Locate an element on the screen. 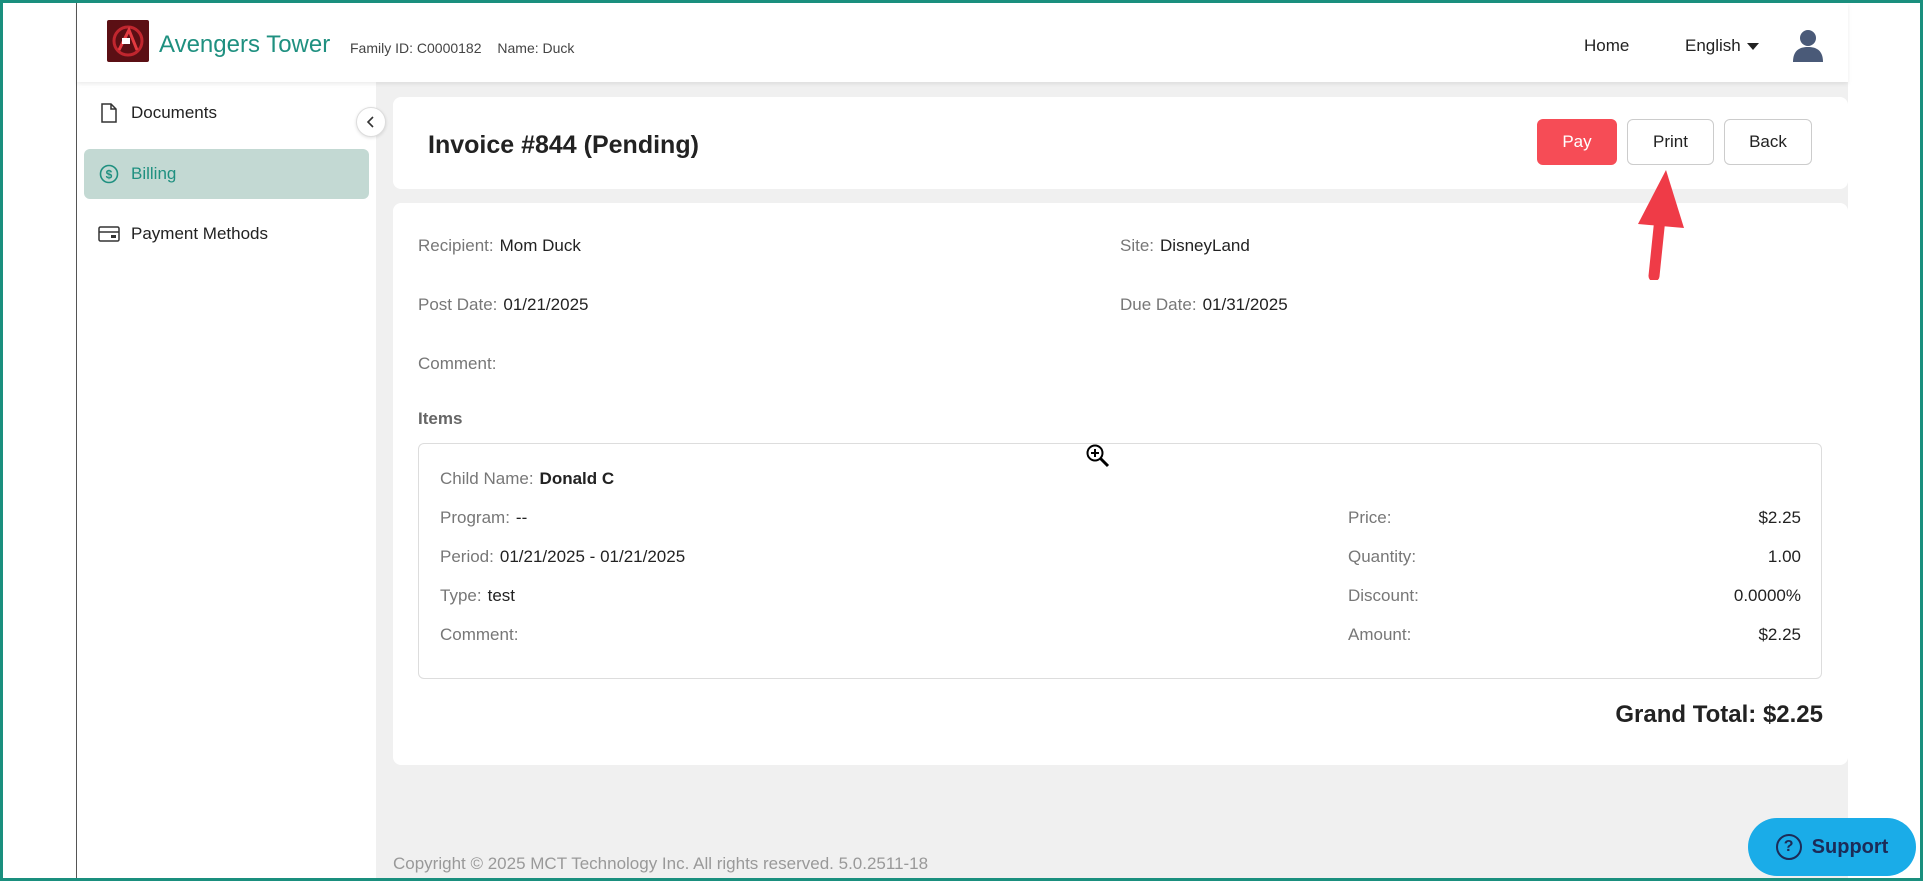  family-meta: Family ID: C0000182 Name: Duck is located at coordinates (468, 48).